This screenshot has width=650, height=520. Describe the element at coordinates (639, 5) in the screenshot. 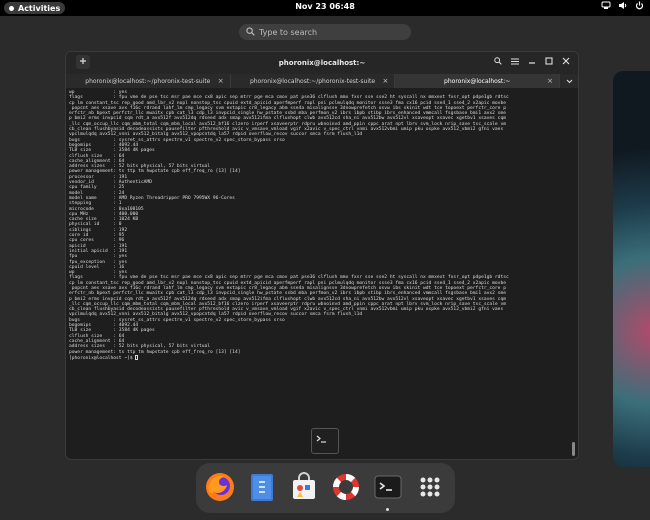

I see `power-icon` at that location.